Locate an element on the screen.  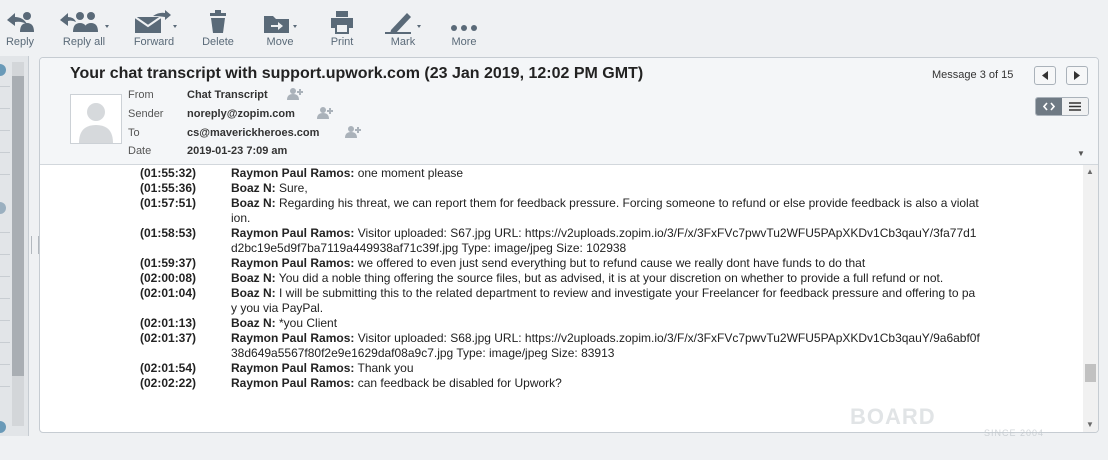
to-value: cs@maverickheroes.com is located at coordinates (253, 133).